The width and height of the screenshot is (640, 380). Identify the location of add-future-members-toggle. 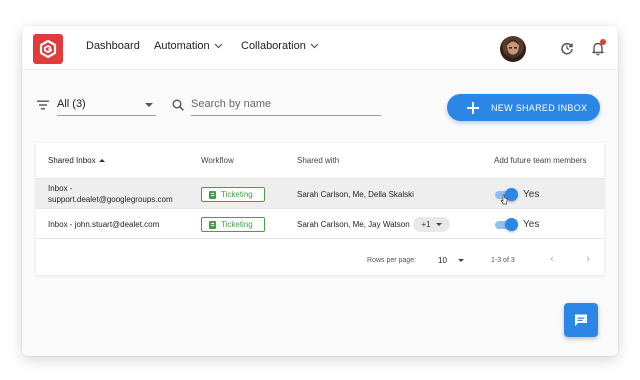
(506, 224).